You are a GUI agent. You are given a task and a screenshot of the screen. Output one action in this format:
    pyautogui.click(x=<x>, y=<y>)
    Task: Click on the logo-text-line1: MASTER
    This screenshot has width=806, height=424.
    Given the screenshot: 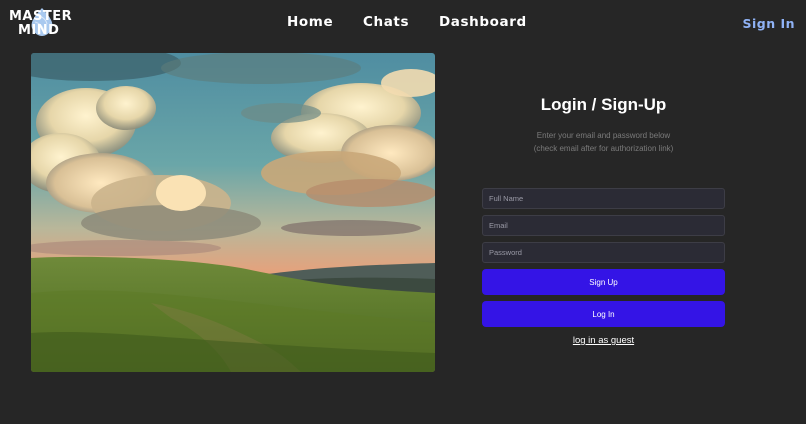 What is the action you would take?
    pyautogui.click(x=41, y=16)
    